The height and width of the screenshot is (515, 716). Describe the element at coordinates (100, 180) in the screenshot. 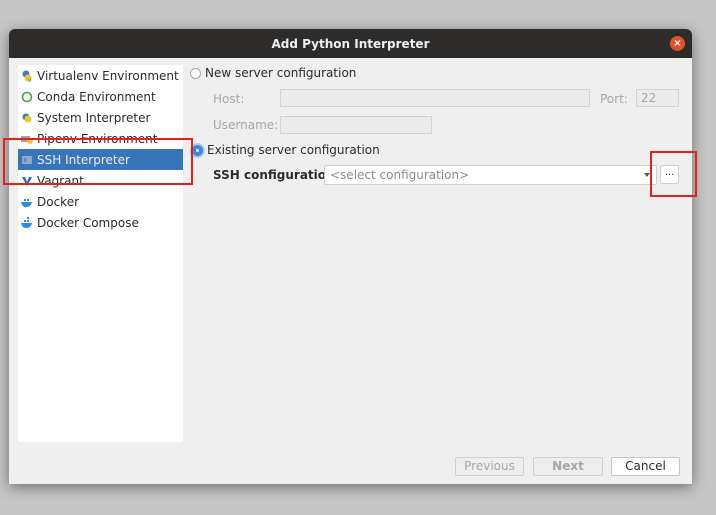

I see `sidebar-item-vagrant: Vagrant` at that location.